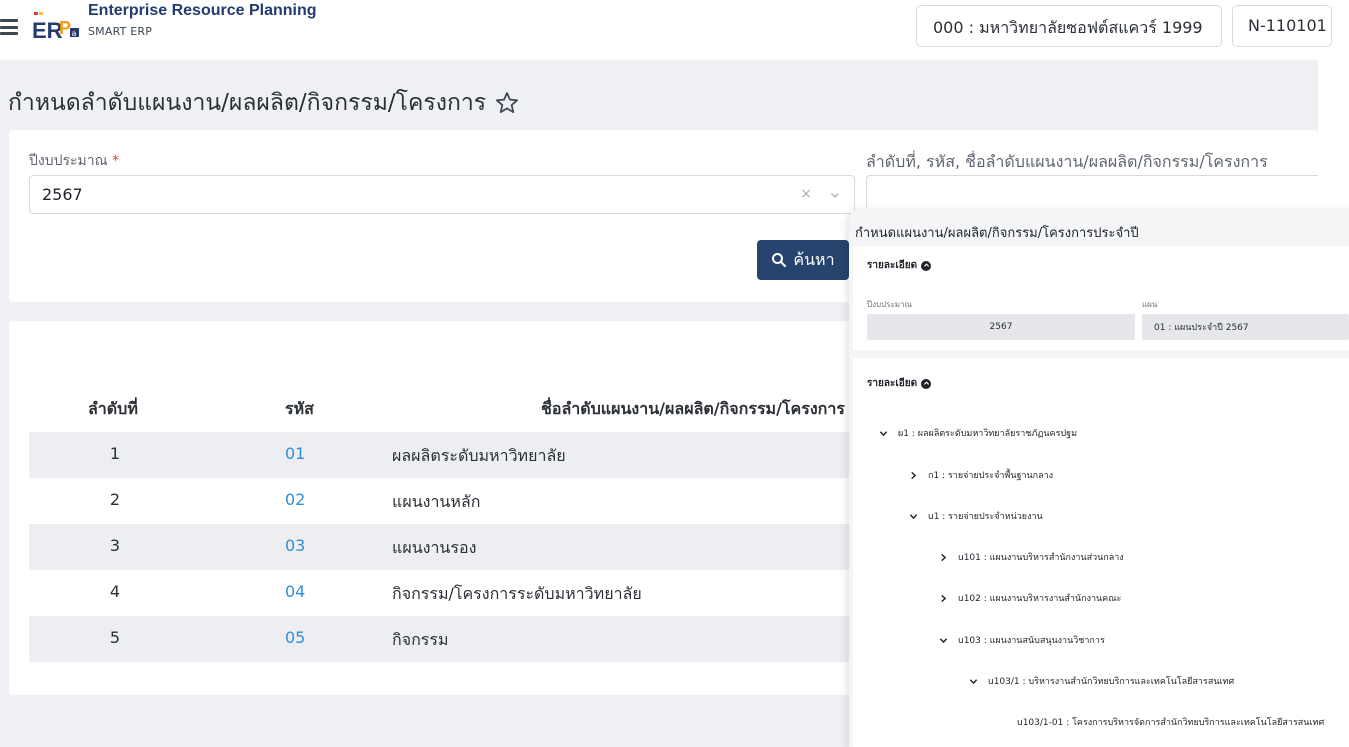 The width and height of the screenshot is (1349, 747). I want to click on page-title: กำหนดลำดับแผนงาน/ผลผลิต/กิจกรรม/โครงการ, so click(264, 103).